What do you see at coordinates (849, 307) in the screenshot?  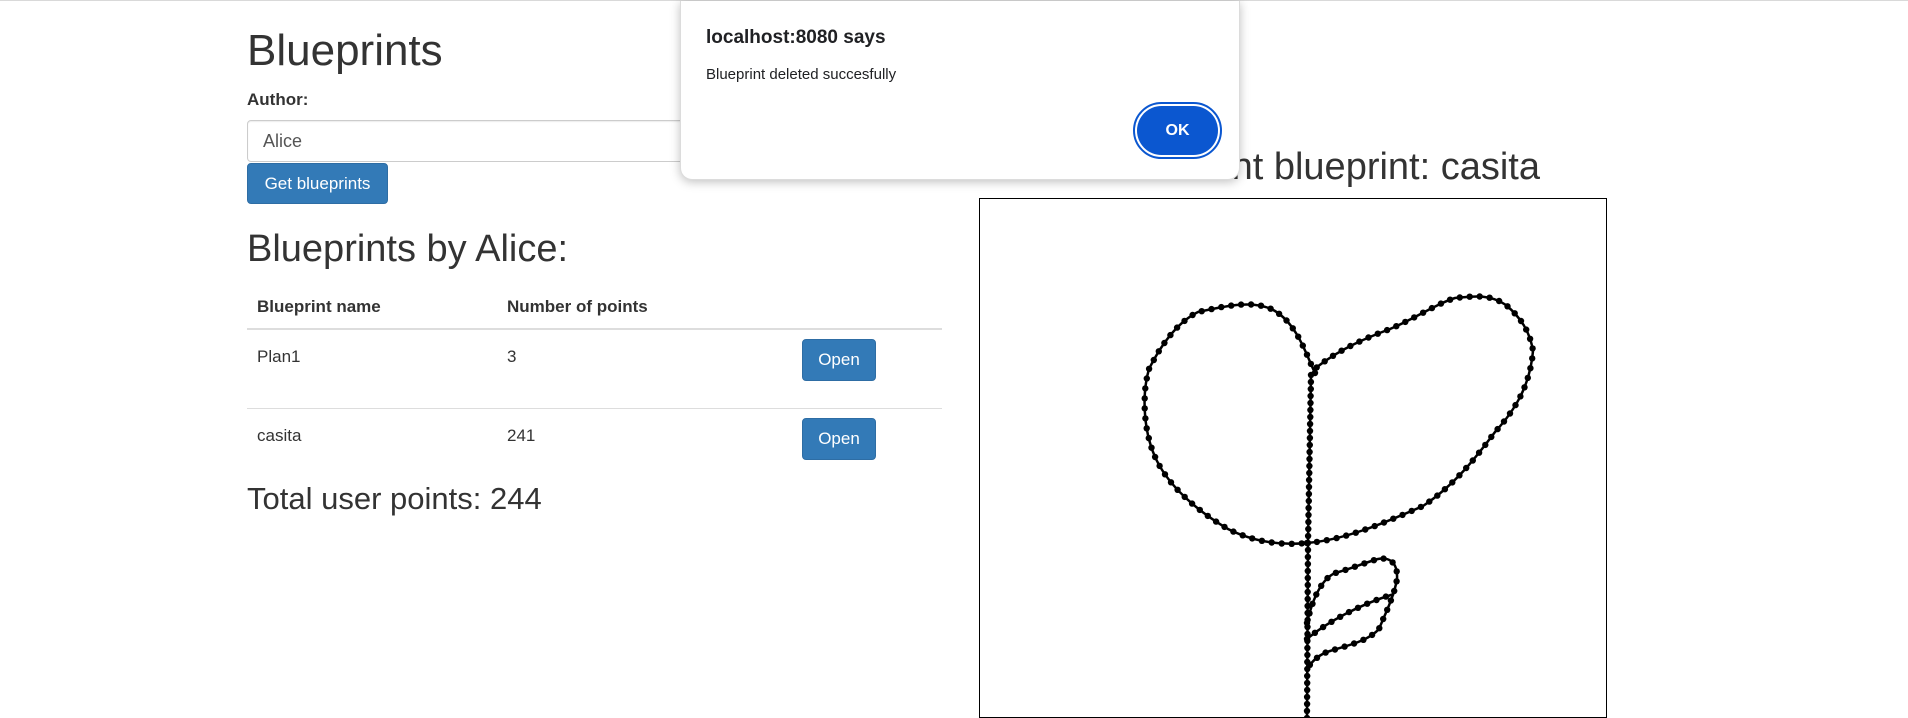 I see `column-header-actions` at bounding box center [849, 307].